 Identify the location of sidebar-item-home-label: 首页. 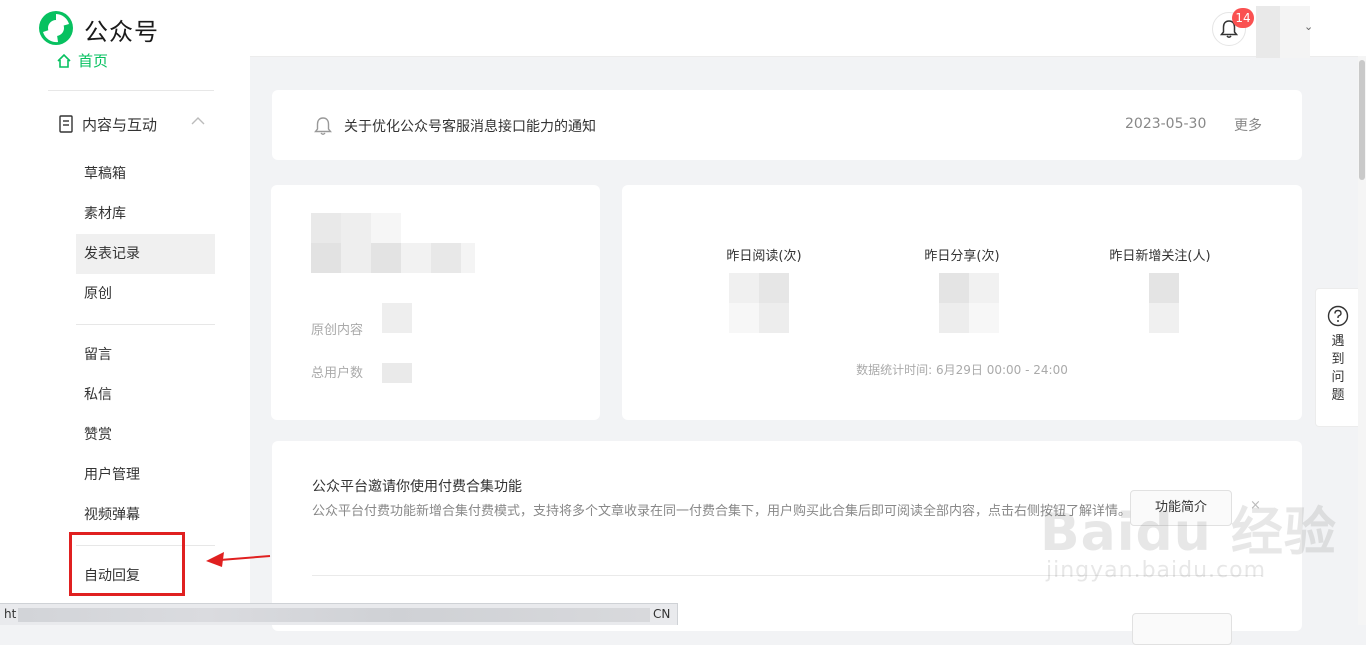
(93, 61).